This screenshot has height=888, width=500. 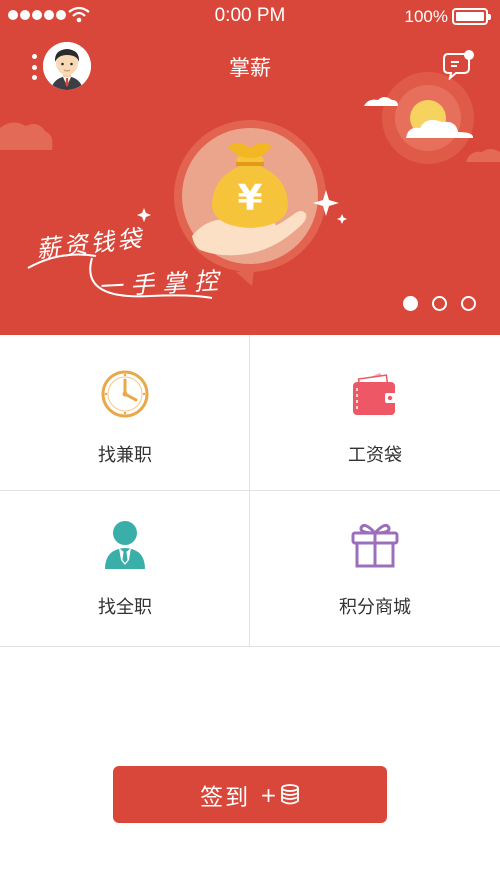 What do you see at coordinates (162, 284) in the screenshot?
I see `slogan-line-2: 一手掌控` at bounding box center [162, 284].